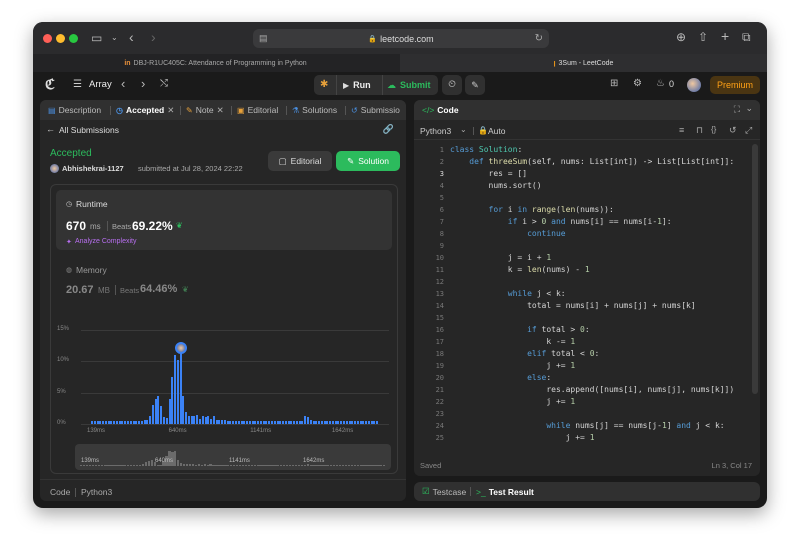  What do you see at coordinates (60, 38) in the screenshot?
I see `minimize-window-button` at bounding box center [60, 38].